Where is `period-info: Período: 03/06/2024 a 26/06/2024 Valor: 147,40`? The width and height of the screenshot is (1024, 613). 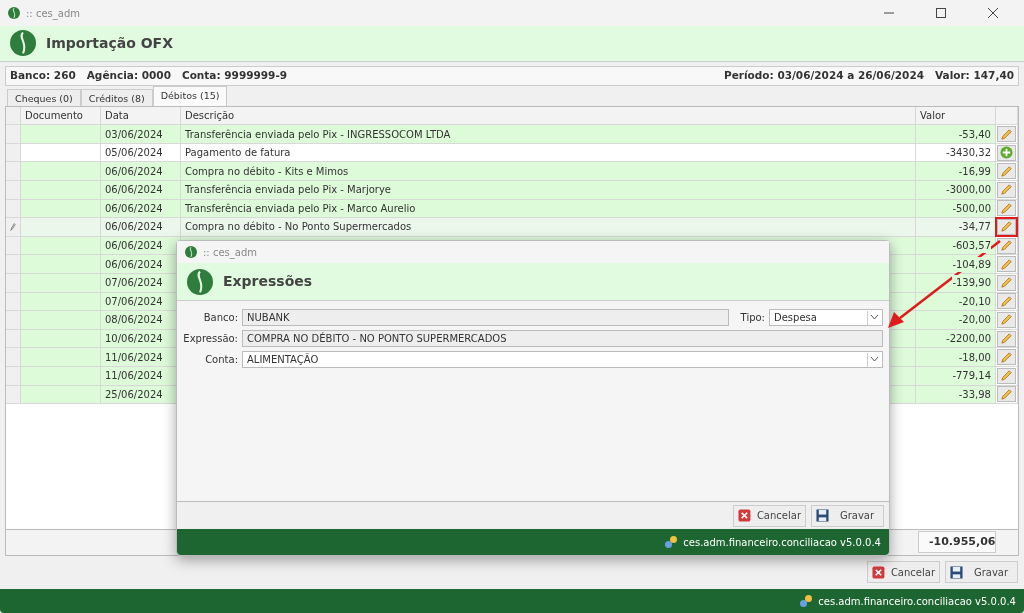 period-info: Período: 03/06/2024 a 26/06/2024 Valor: 147,40 is located at coordinates (869, 75).